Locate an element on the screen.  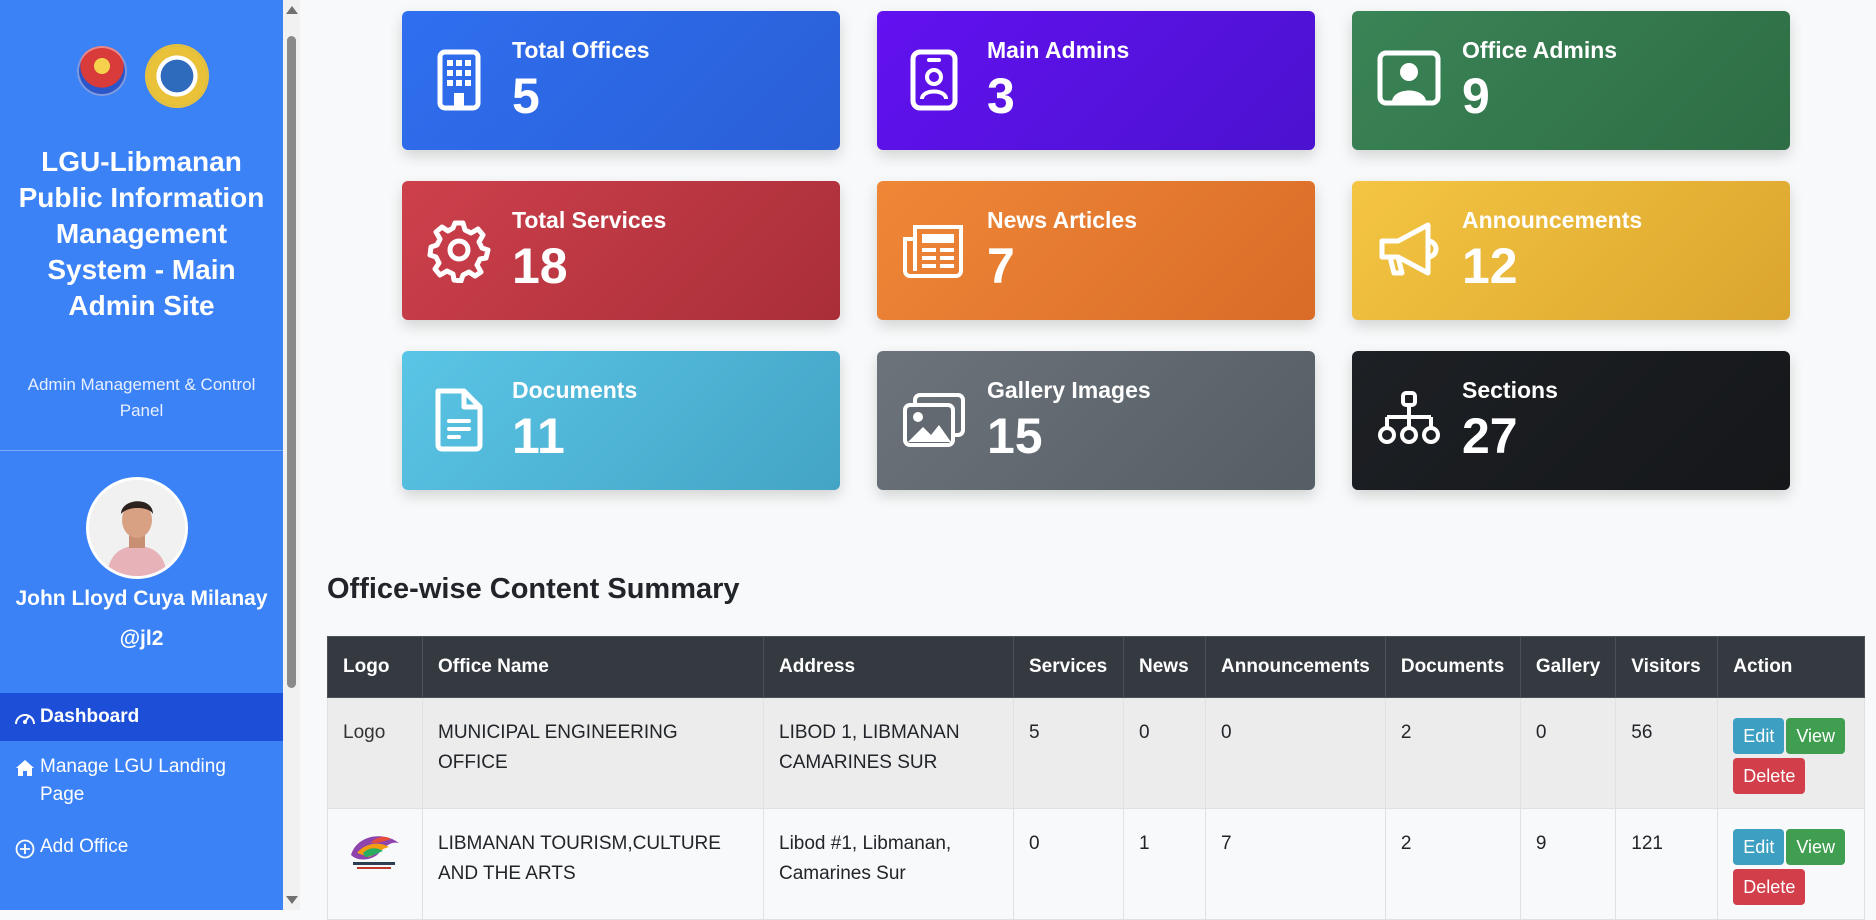
sidebar-item-landing-page: Manage LGU Landing Page is located at coordinates (141, 781).